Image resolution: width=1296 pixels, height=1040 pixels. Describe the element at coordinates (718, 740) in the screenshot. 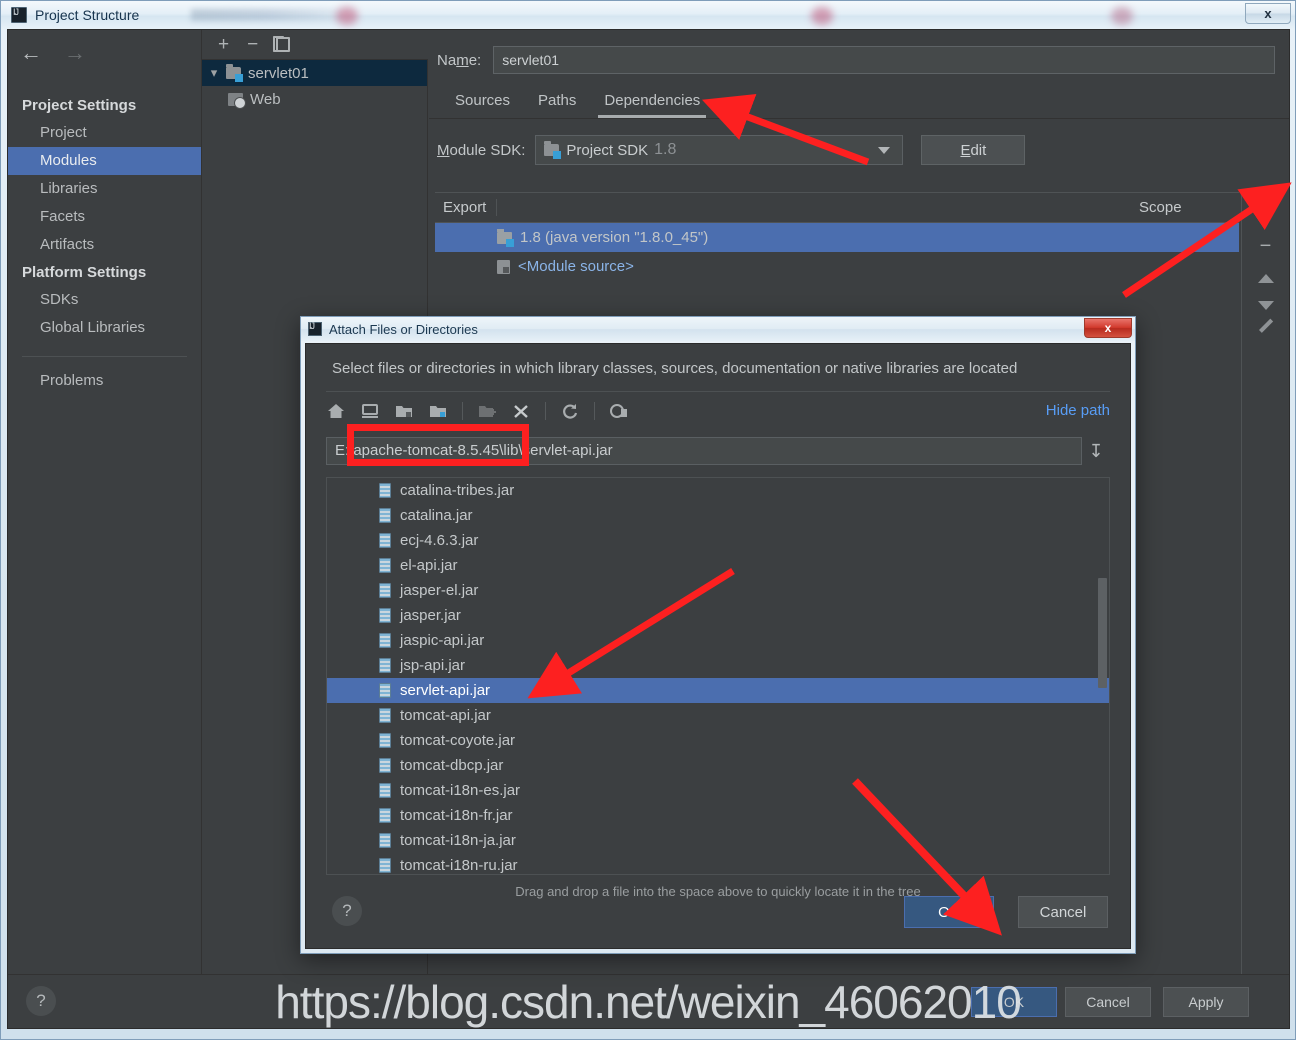

I see `list-item: › tomcat-coyote.jar` at that location.